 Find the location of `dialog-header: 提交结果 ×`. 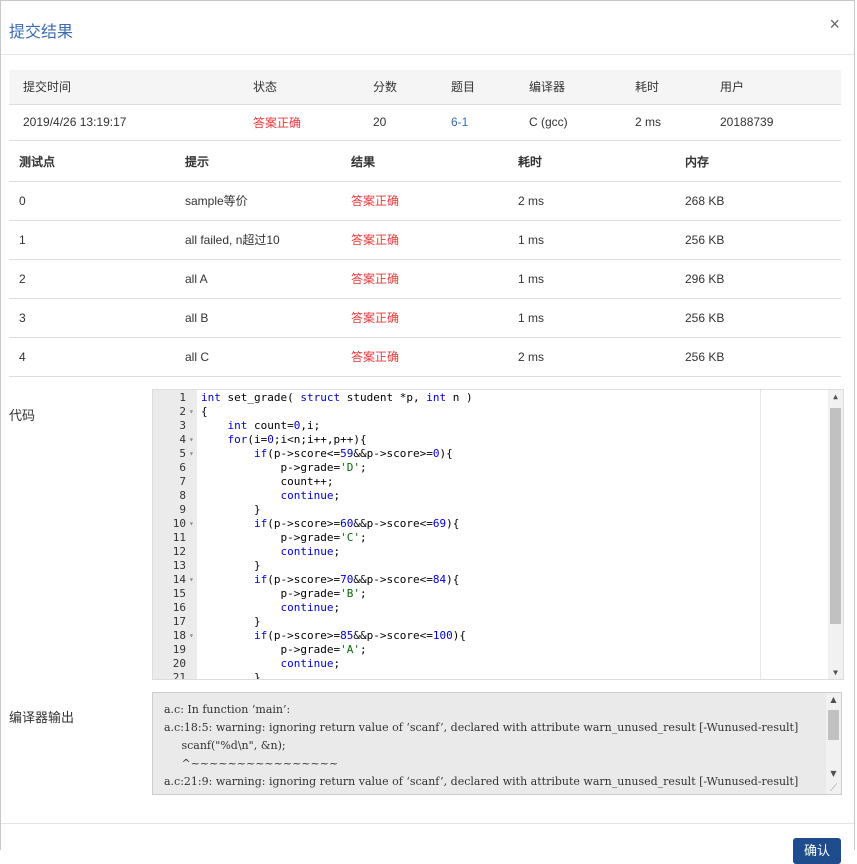

dialog-header: 提交结果 × is located at coordinates (427, 28).